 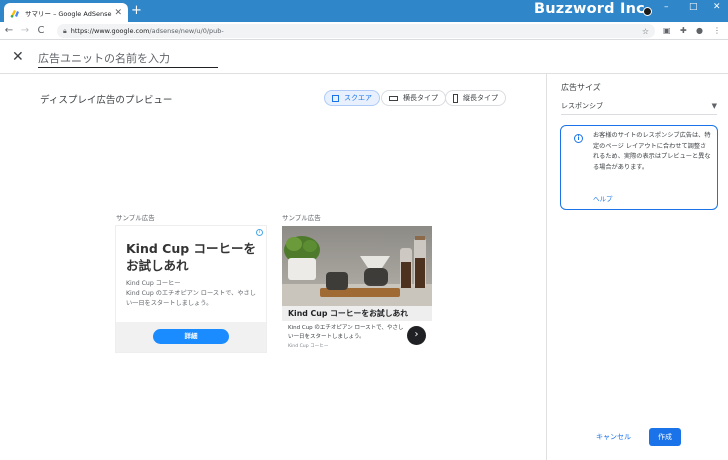 What do you see at coordinates (65, 30) in the screenshot?
I see `lock-icon: 🔒︎` at bounding box center [65, 30].